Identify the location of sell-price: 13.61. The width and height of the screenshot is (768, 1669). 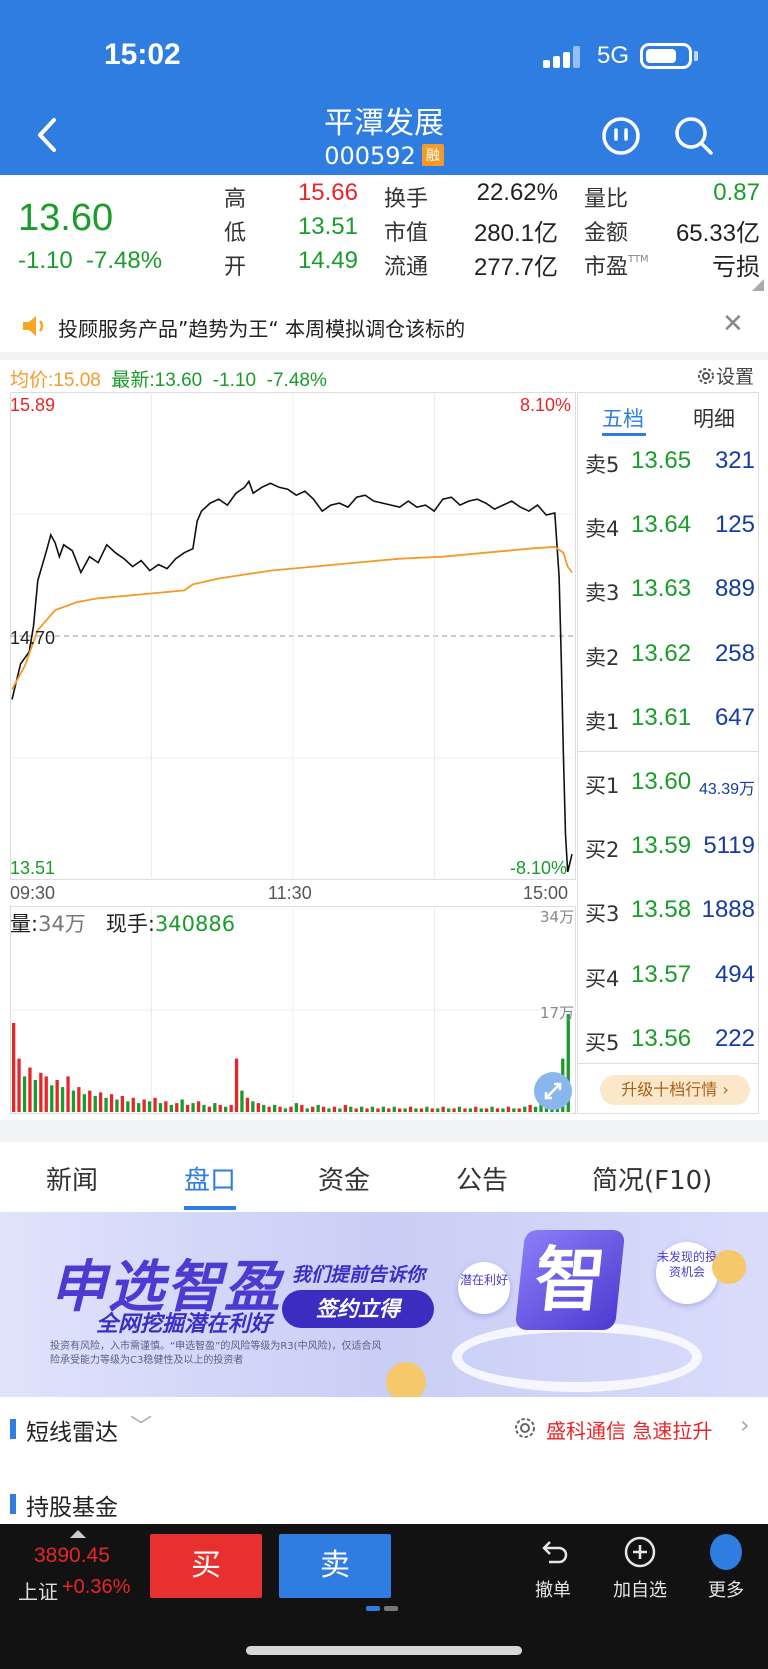
(661, 717).